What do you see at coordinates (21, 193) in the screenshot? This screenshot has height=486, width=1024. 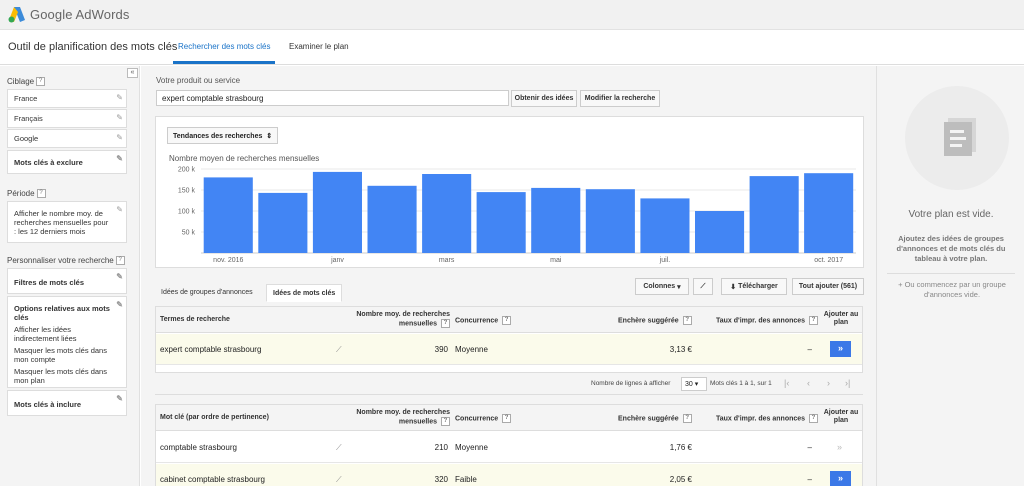 I see `period-label: Période` at bounding box center [21, 193].